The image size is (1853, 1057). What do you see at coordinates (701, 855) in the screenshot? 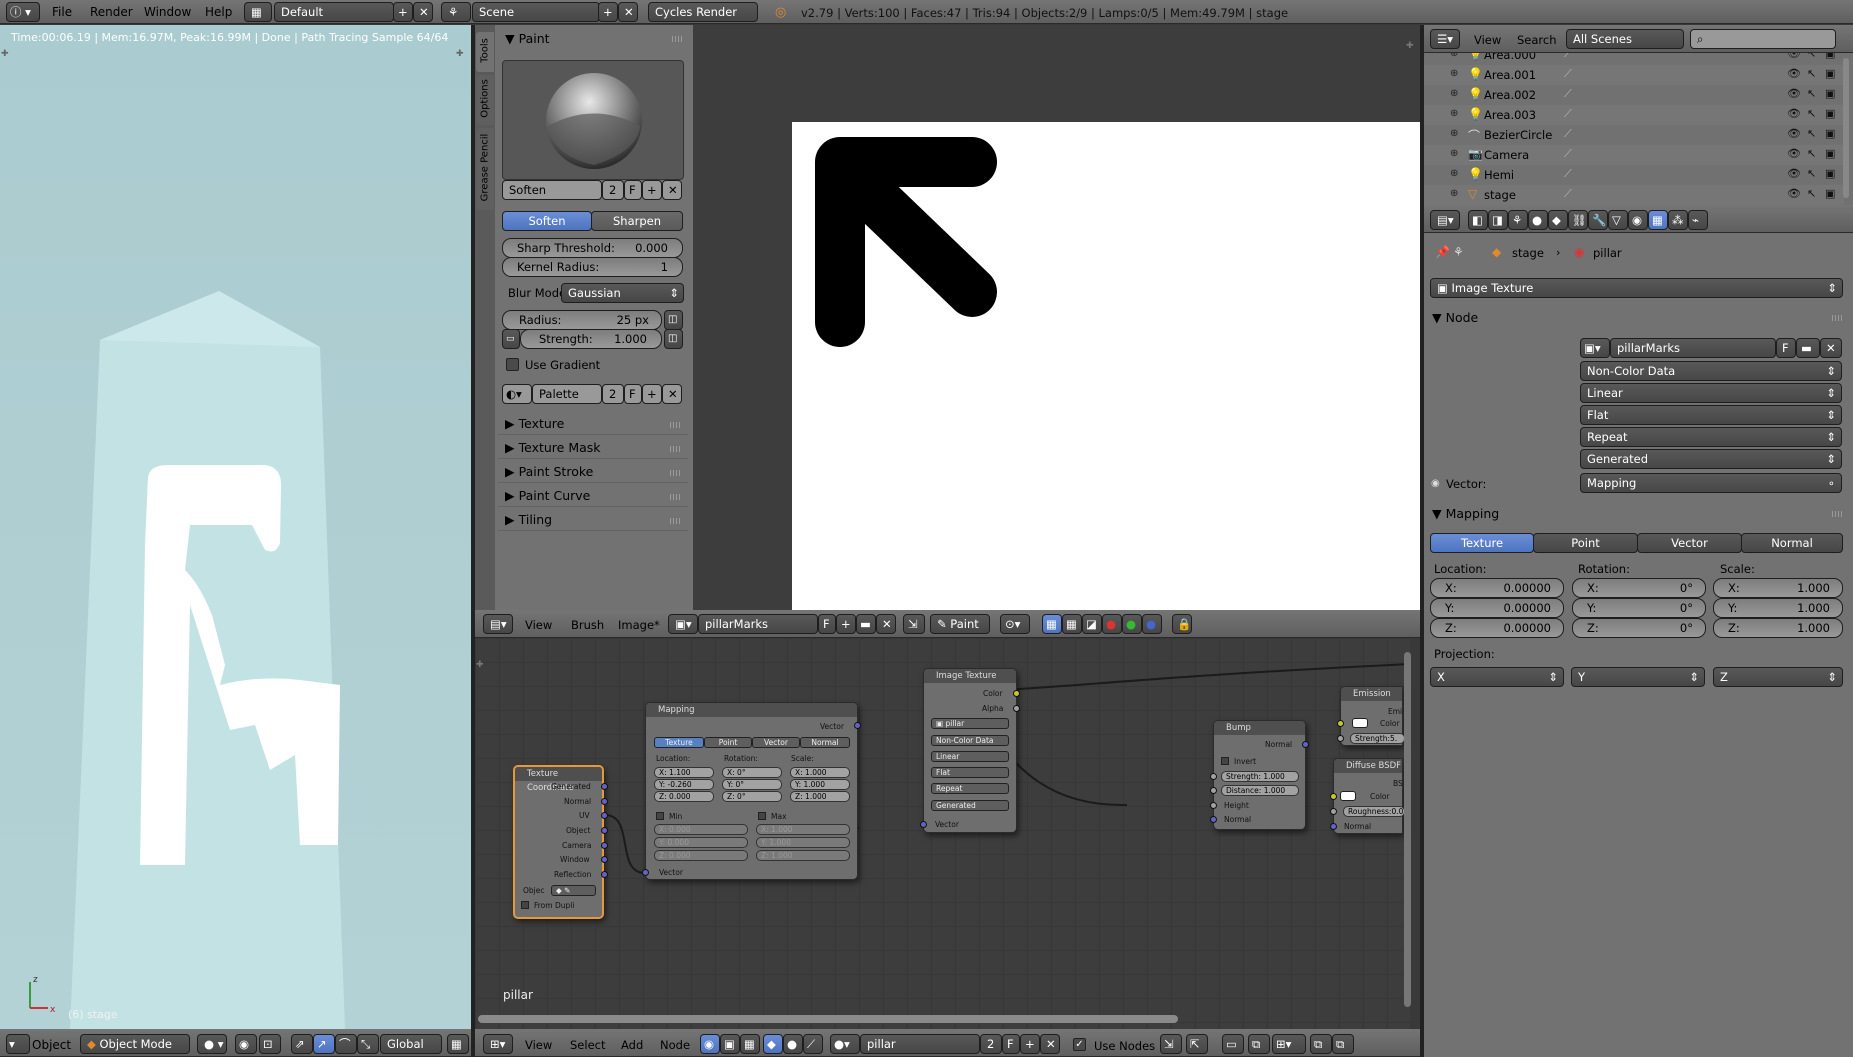
I see `mapping-min-z: Z: 0.000` at bounding box center [701, 855].